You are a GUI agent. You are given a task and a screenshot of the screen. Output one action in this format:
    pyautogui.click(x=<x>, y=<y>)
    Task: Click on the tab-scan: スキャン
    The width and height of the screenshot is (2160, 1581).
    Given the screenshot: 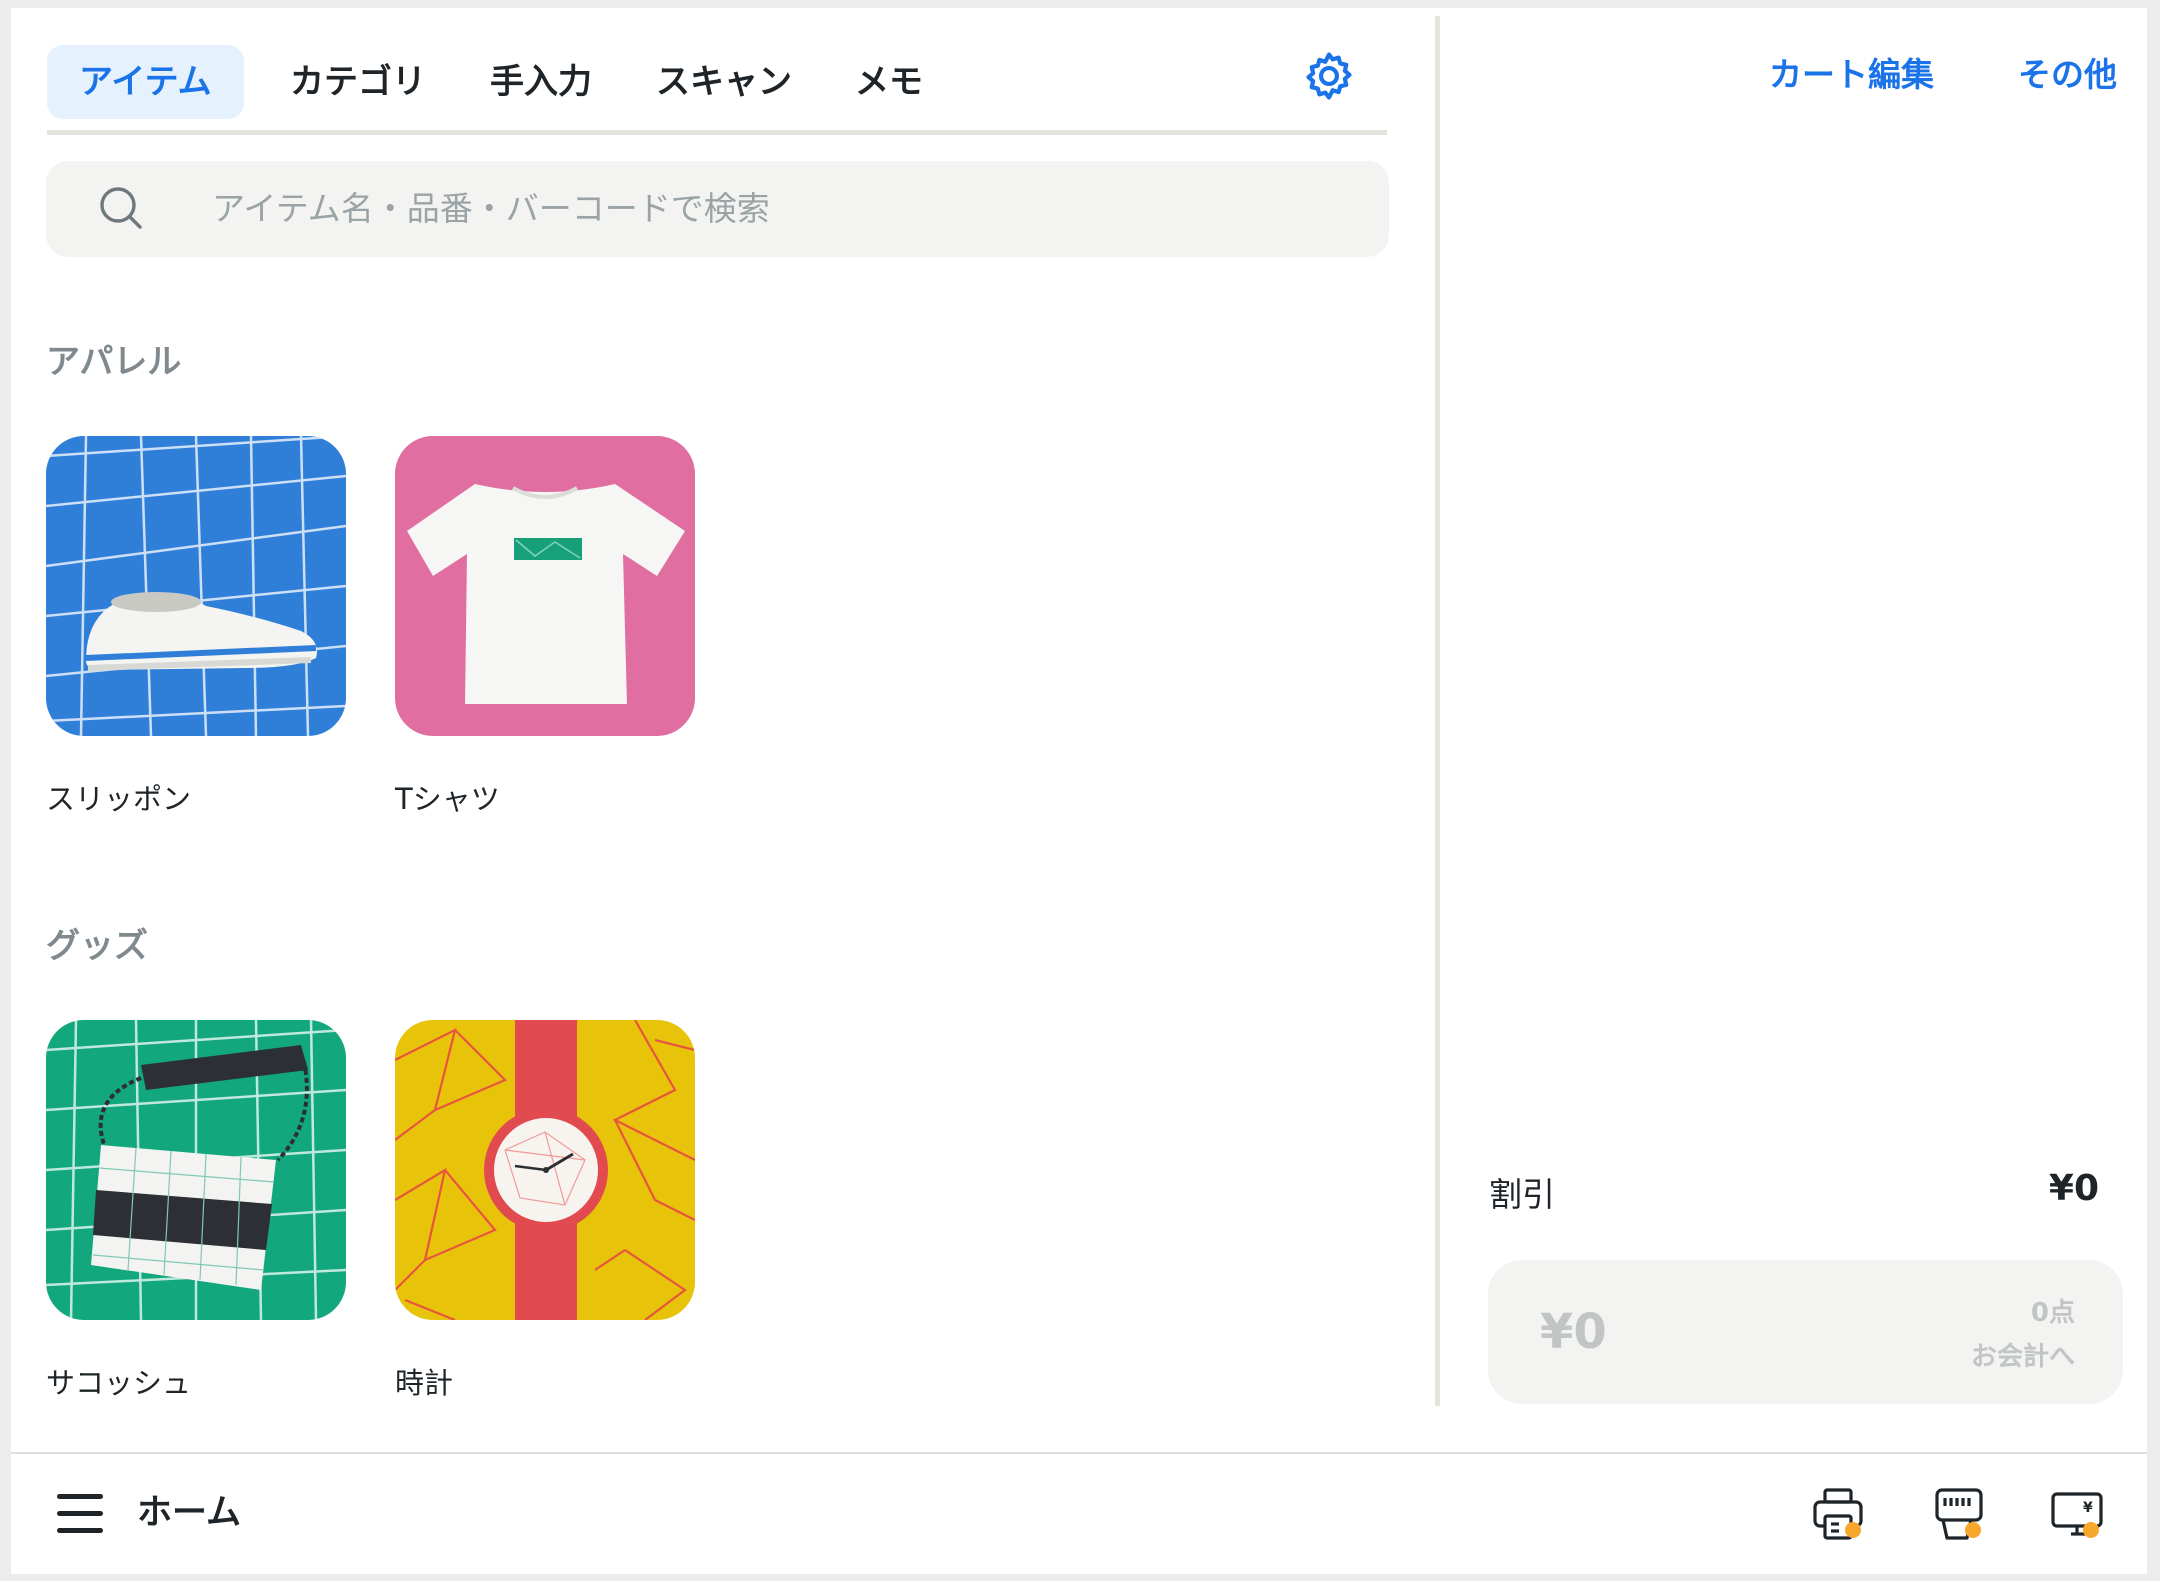 What is the action you would take?
    pyautogui.click(x=724, y=82)
    